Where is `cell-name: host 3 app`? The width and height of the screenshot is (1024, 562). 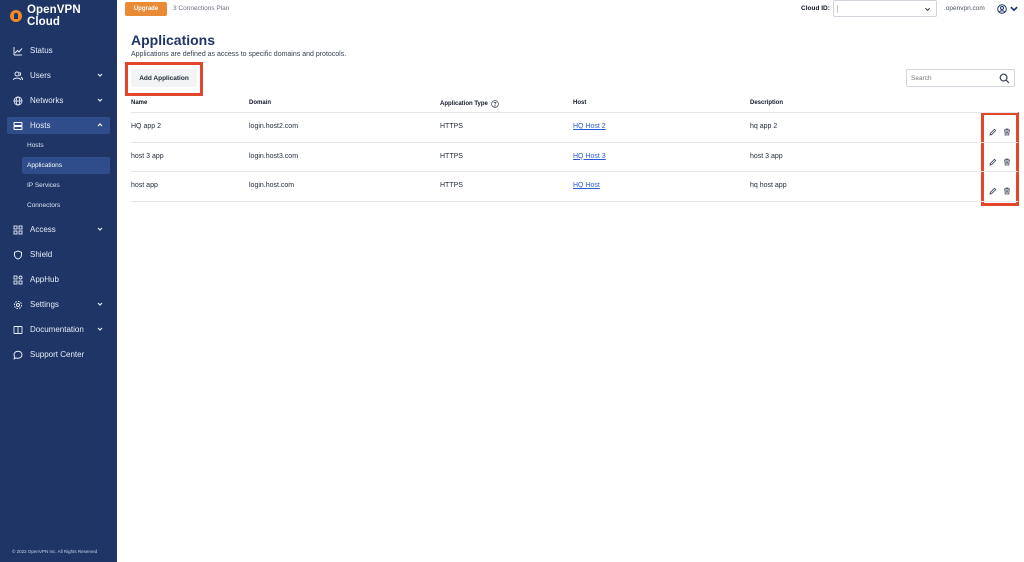
cell-name: host 3 app is located at coordinates (147, 156).